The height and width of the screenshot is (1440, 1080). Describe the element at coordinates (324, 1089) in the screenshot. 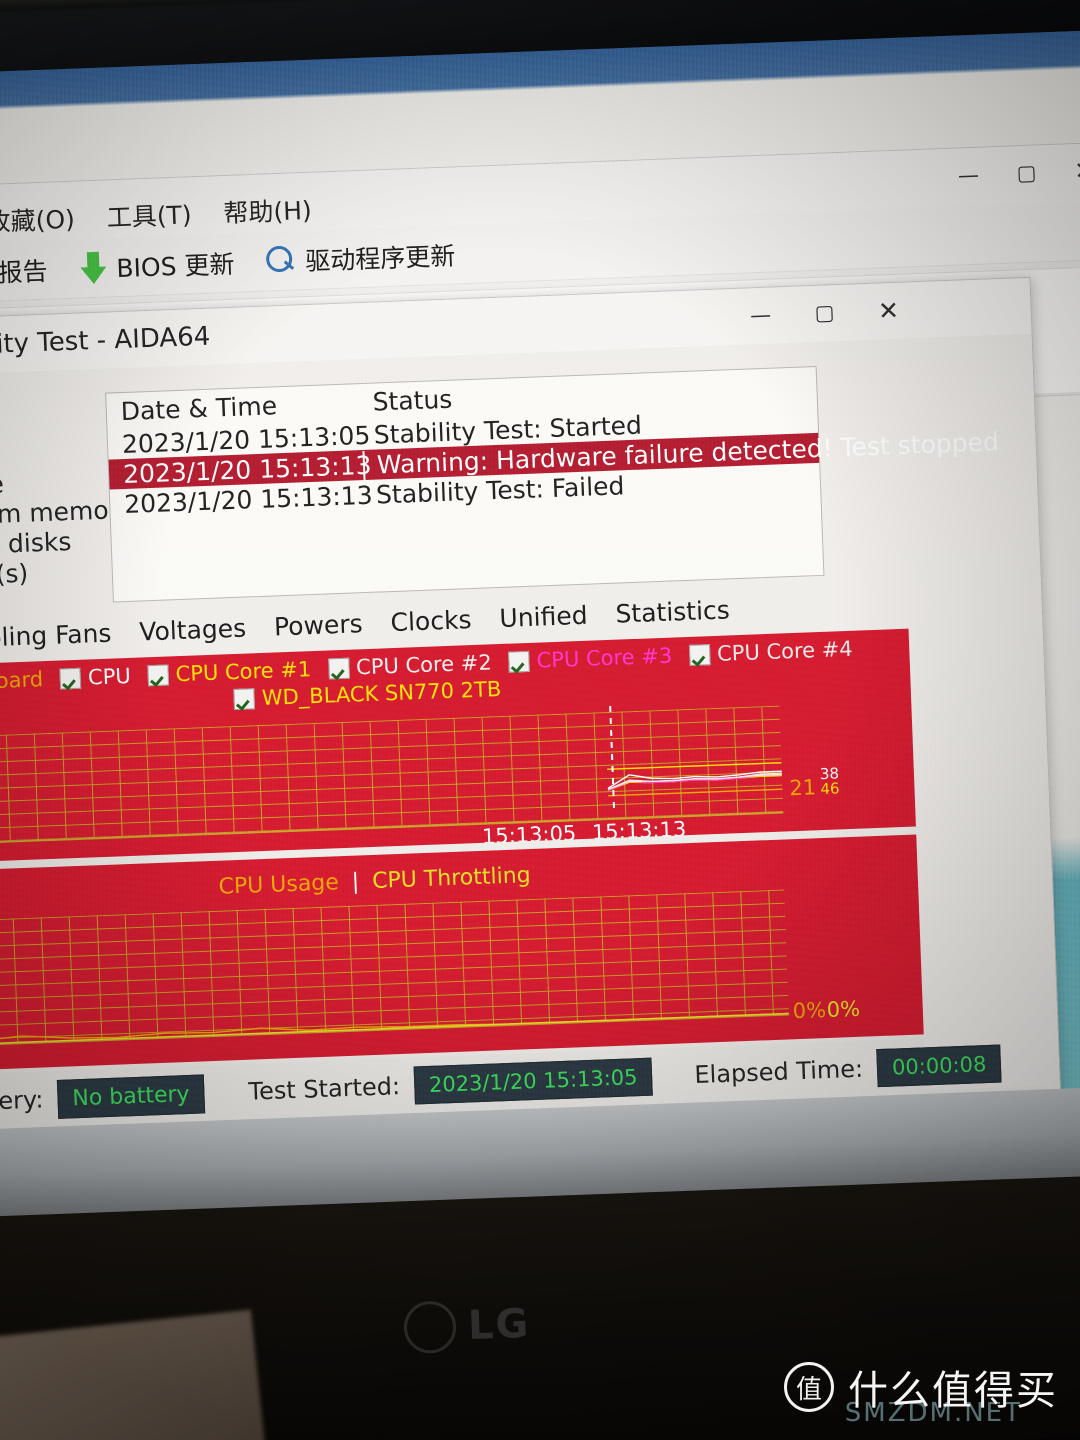

I see `test-started-label: Test Started:` at that location.